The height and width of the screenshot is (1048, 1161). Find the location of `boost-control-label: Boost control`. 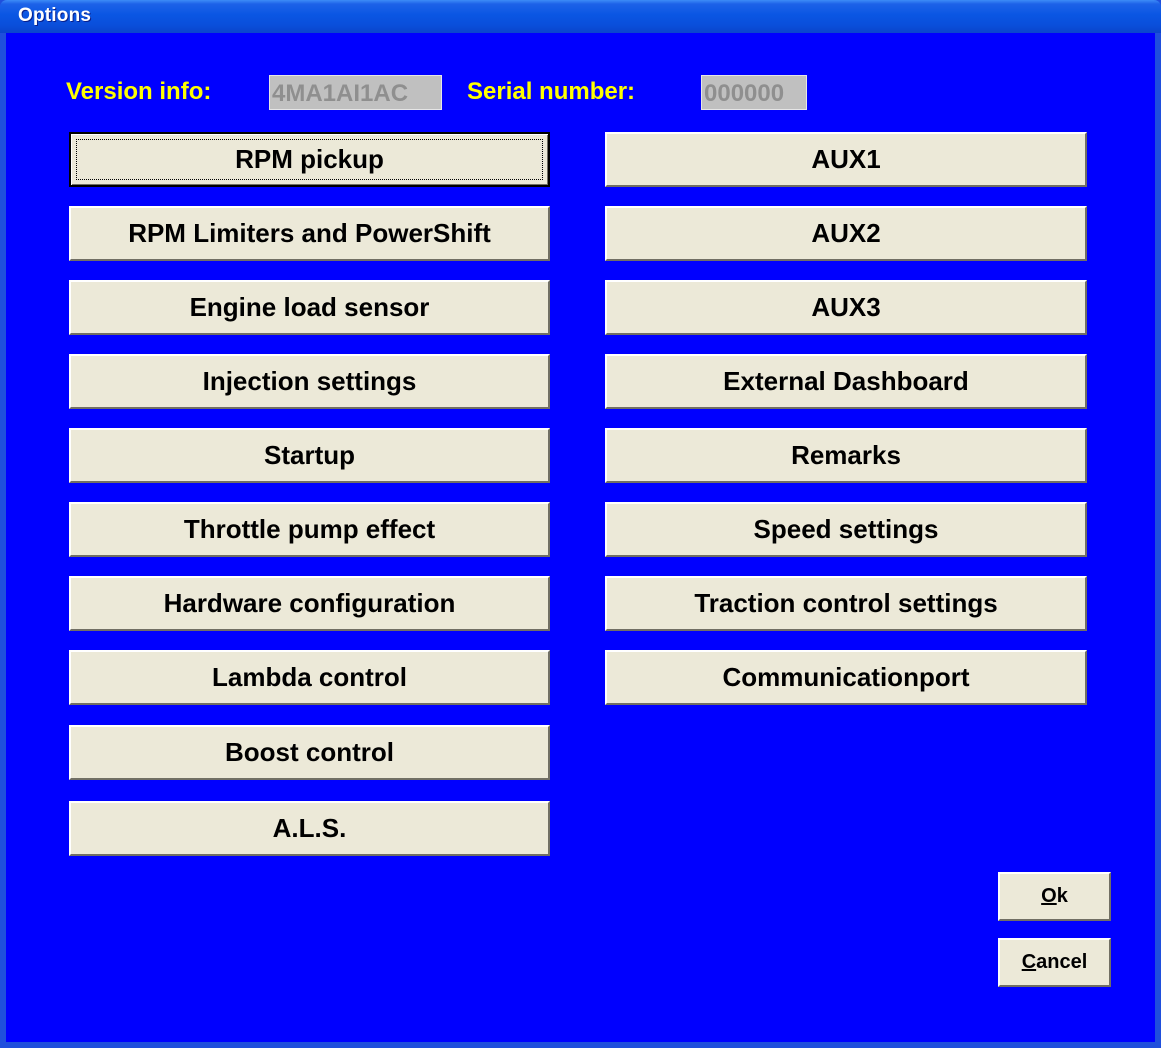

boost-control-label: Boost control is located at coordinates (309, 752).